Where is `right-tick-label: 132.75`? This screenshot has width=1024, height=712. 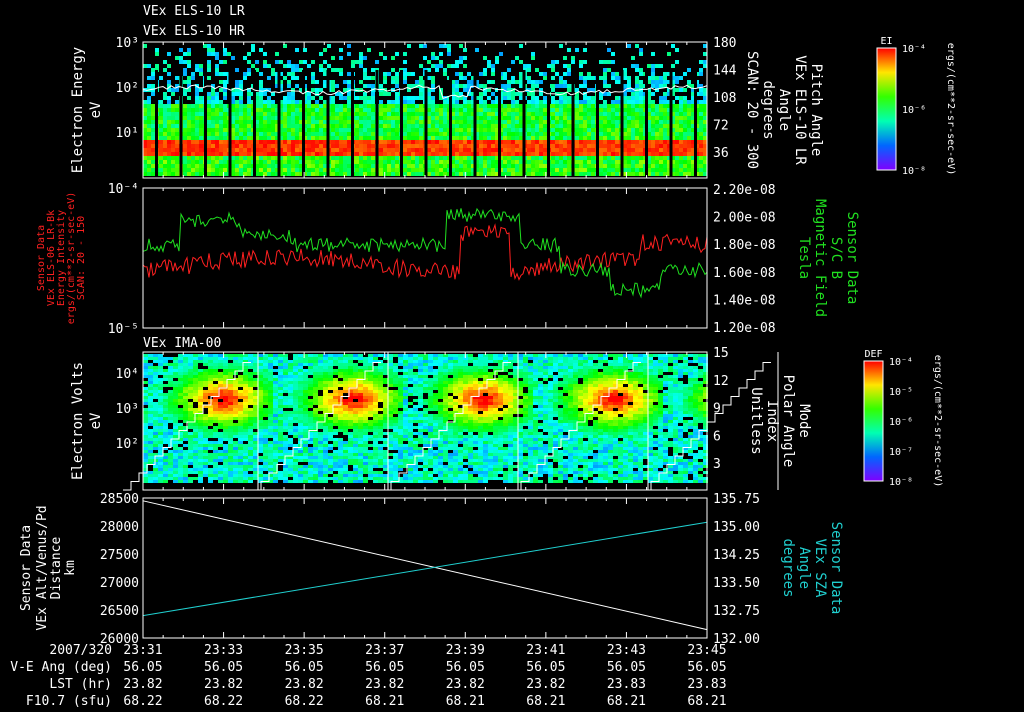 right-tick-label: 132.75 is located at coordinates (736, 611).